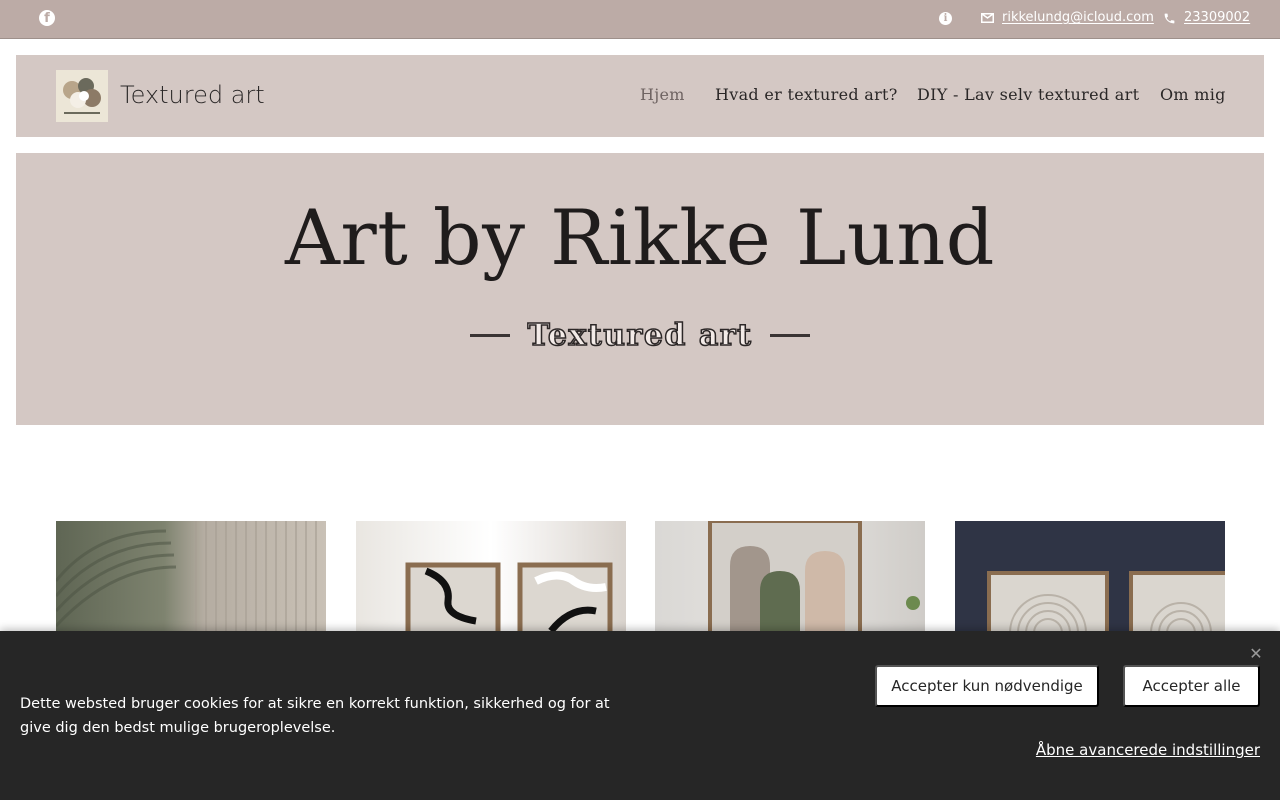  Describe the element at coordinates (806, 94) in the screenshot. I see `nav-item-what-is-textured-art: Hvad er textured art?` at that location.